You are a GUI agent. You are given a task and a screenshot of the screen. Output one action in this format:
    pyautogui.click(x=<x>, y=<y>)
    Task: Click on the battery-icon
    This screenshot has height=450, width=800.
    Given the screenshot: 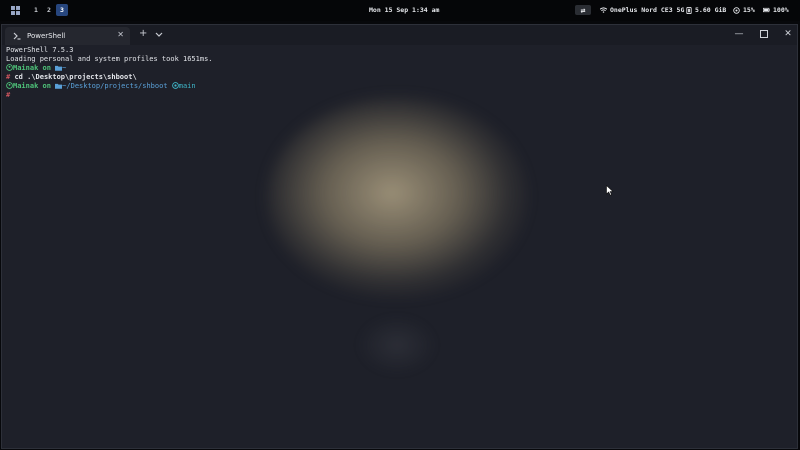 What is the action you would take?
    pyautogui.click(x=766, y=10)
    